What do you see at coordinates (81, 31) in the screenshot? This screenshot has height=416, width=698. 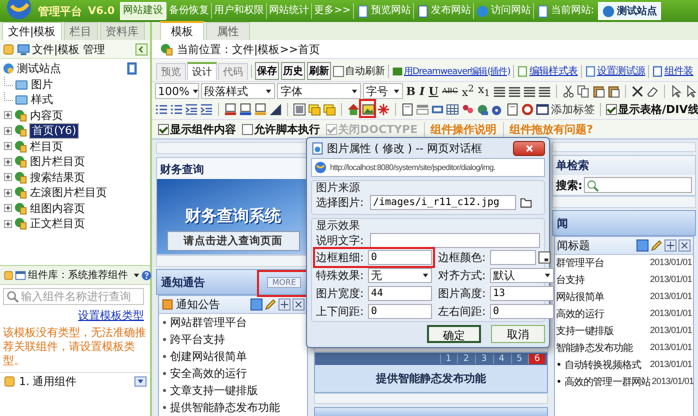 I see `sidebar-tab: 栏目` at bounding box center [81, 31].